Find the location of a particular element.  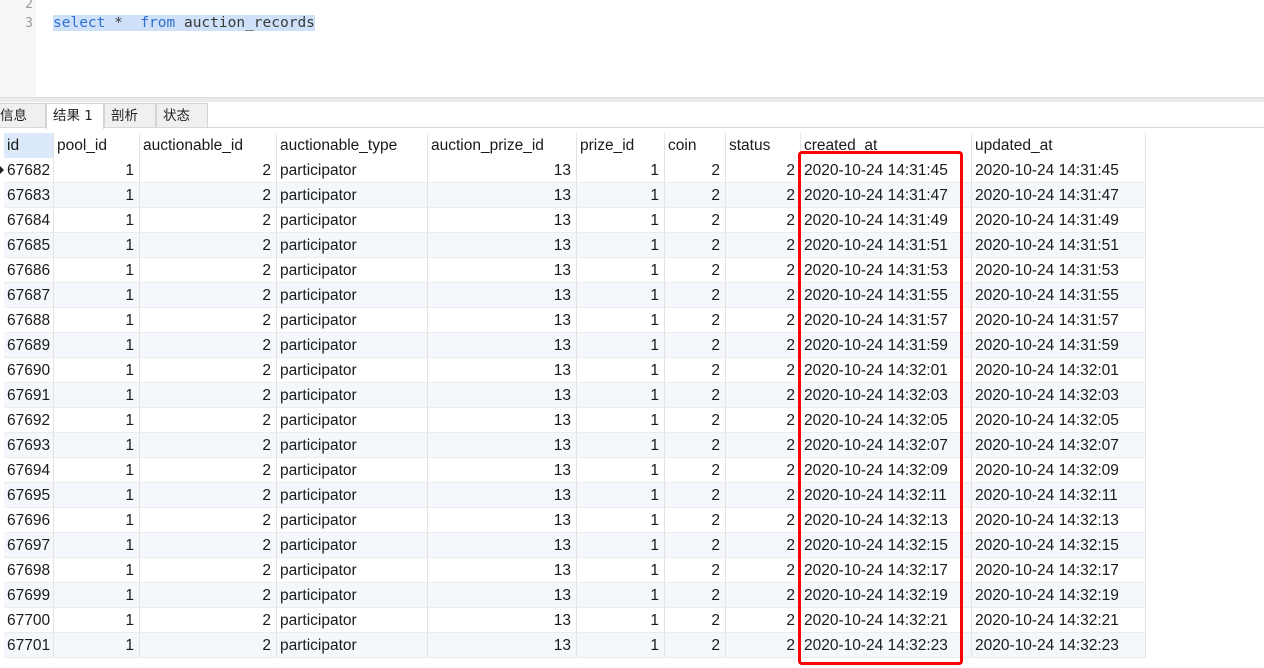

cell-id: 67693 is located at coordinates (29, 445).